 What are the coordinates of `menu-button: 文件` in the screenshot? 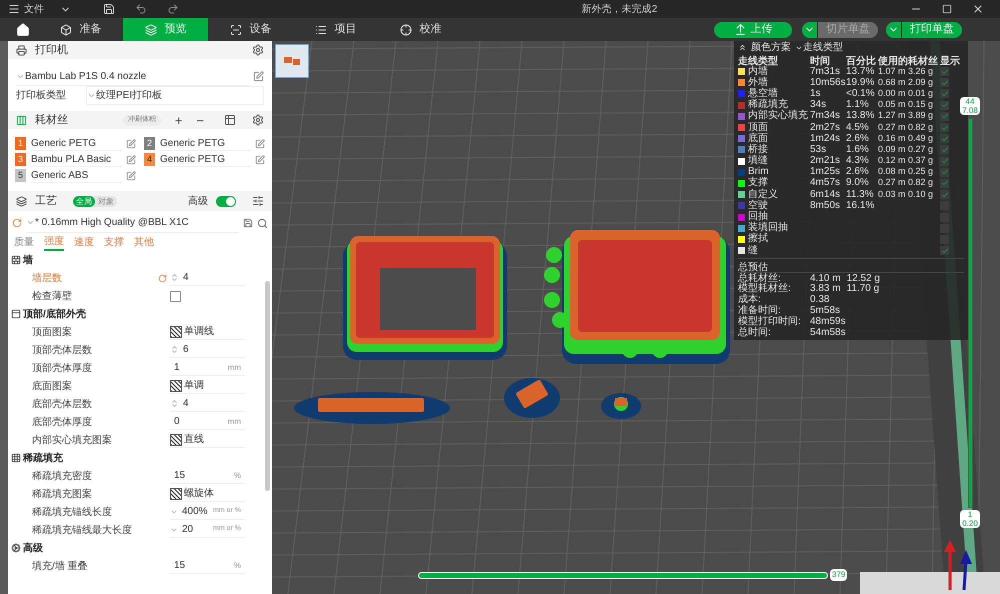 It's located at (26, 9).